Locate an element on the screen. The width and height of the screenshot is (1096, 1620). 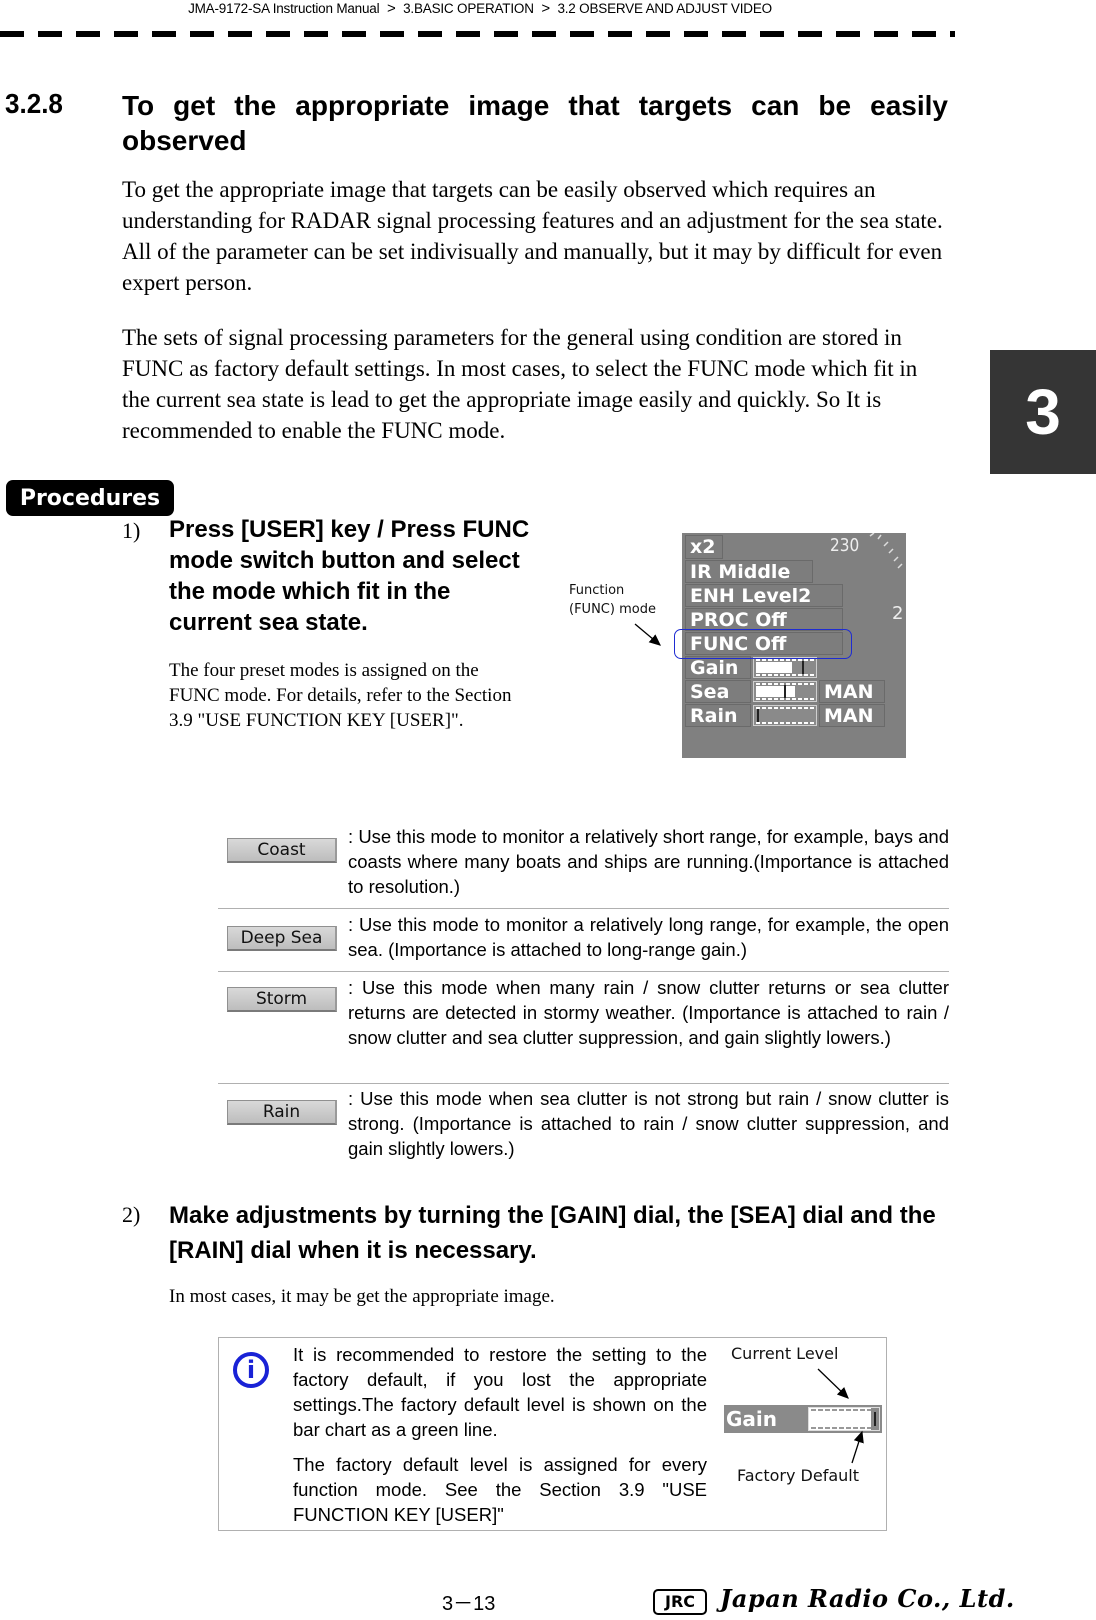
gain-bar-figure: Gain is located at coordinates (803, 1419).